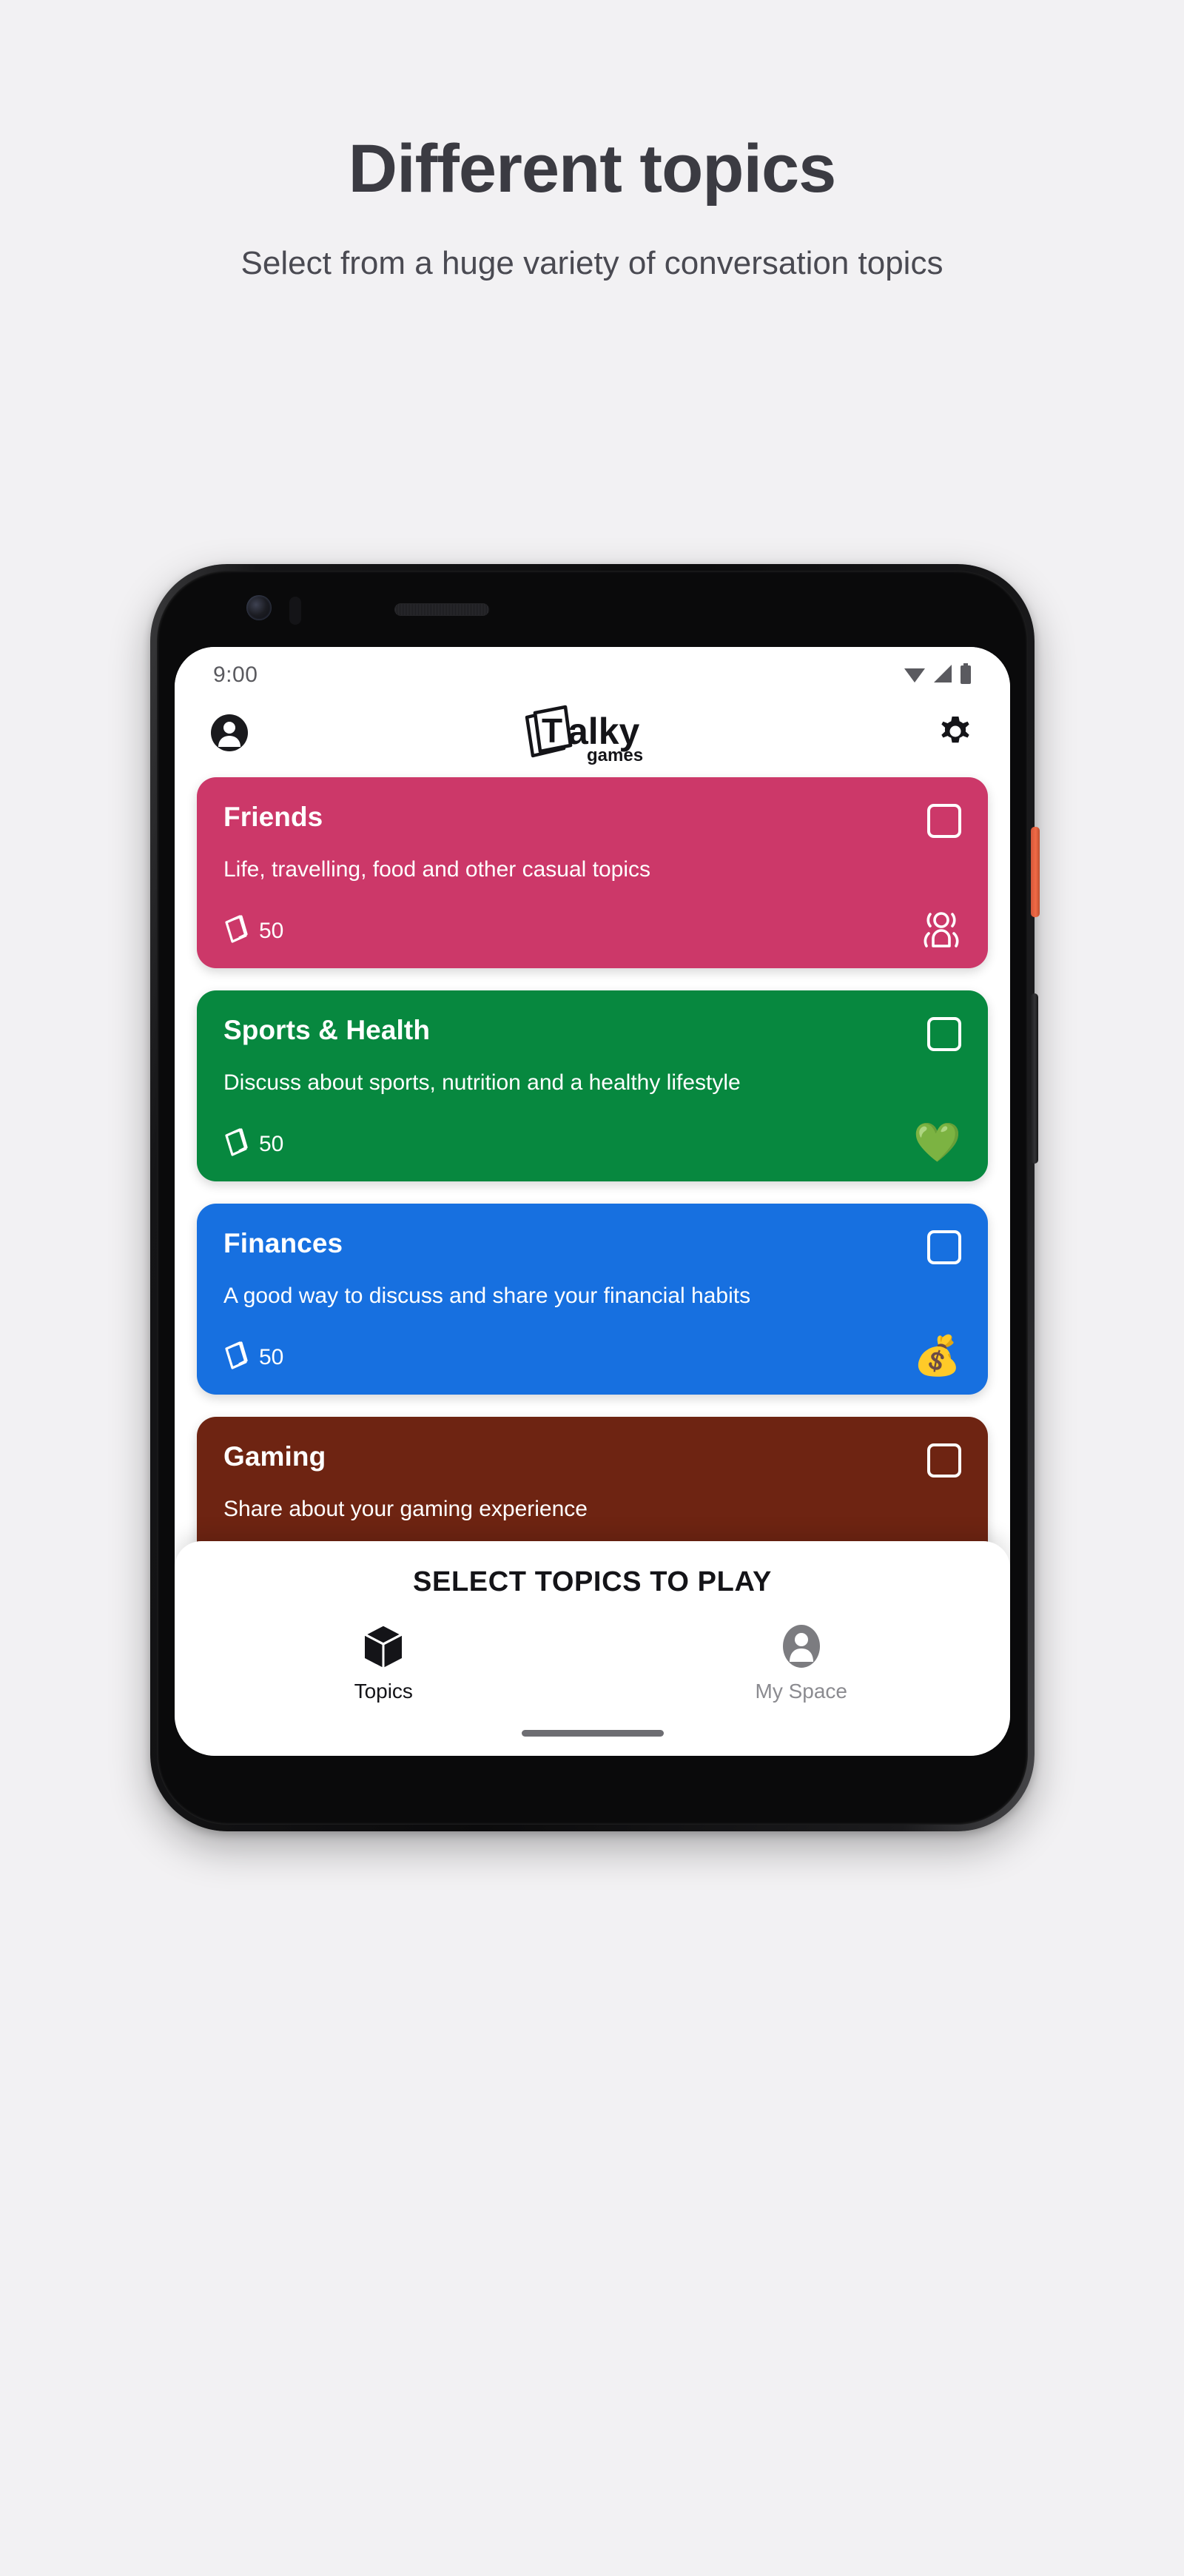 This screenshot has width=1184, height=2576. Describe the element at coordinates (592, 820) in the screenshot. I see `topic-card-header: Friends` at that location.